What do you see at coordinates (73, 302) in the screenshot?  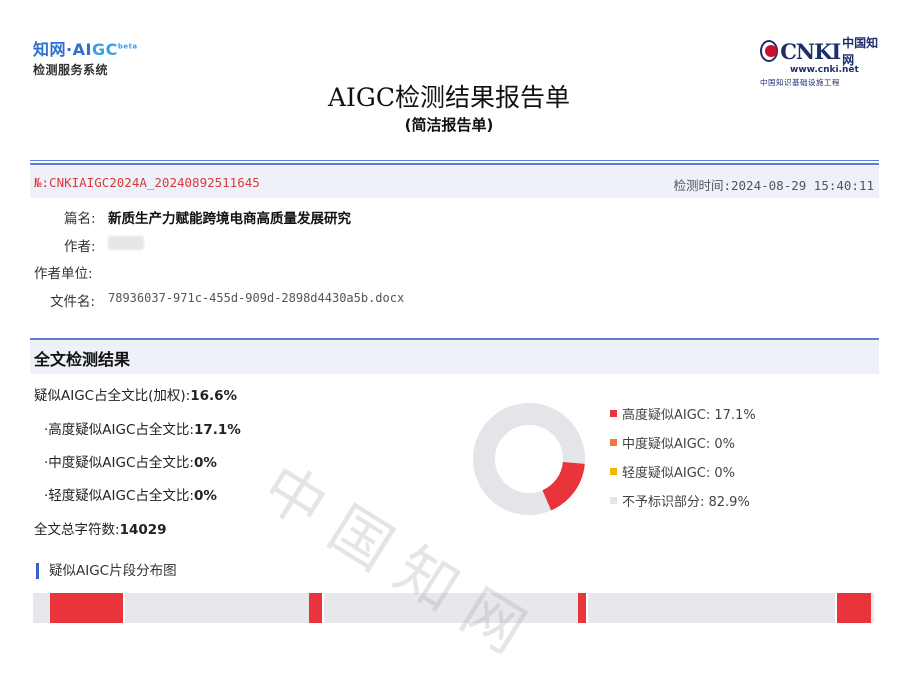 I see `file-name-label: 文件名:` at bounding box center [73, 302].